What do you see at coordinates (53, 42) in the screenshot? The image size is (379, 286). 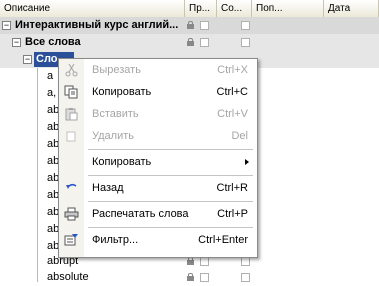 I see `tree-group-label: Все слова` at bounding box center [53, 42].